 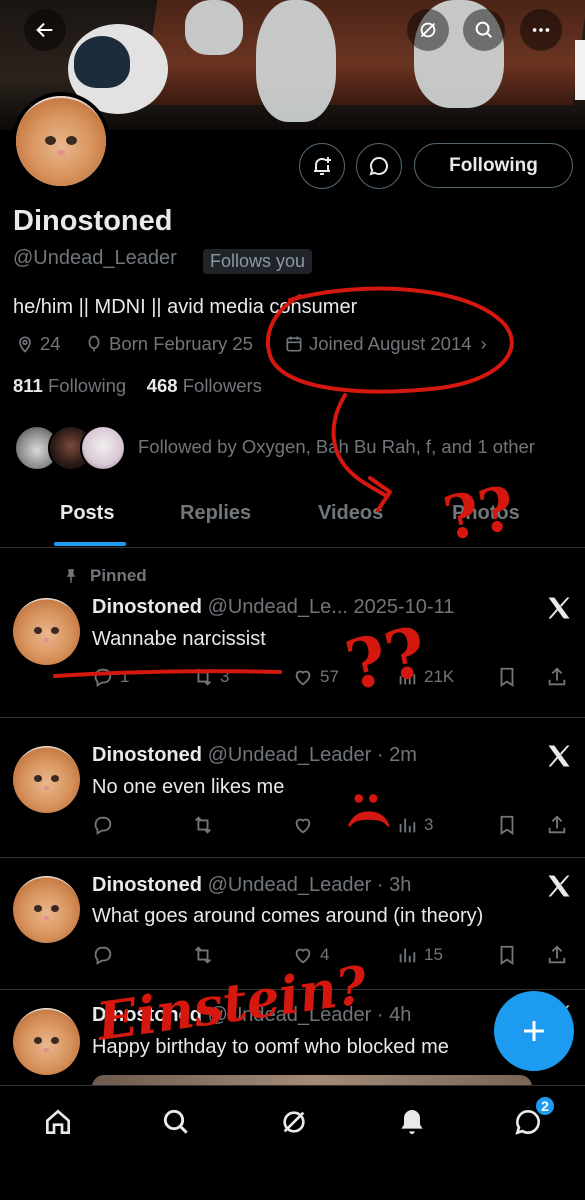 I want to click on repost-icon, so click(x=203, y=825).